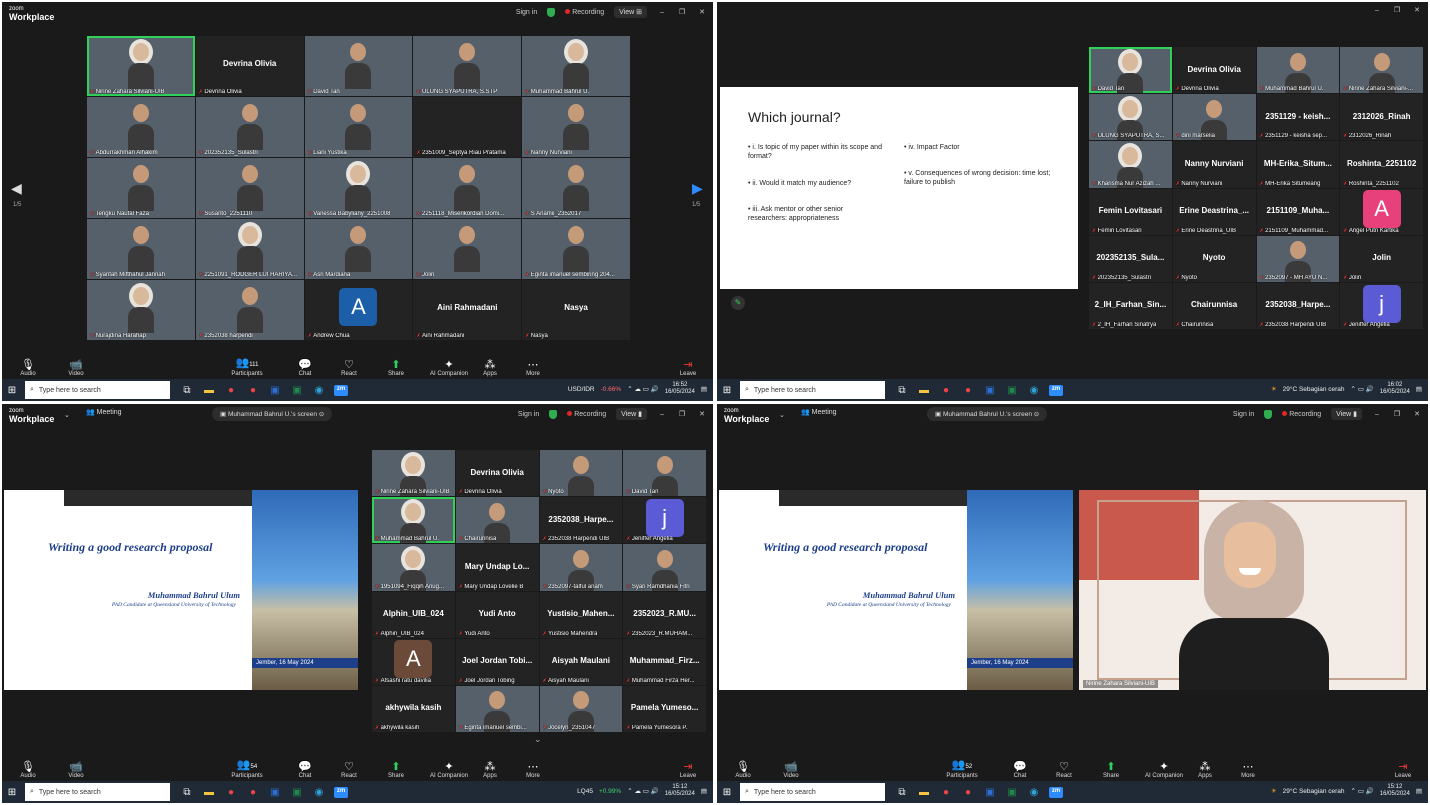 The width and height of the screenshot is (1430, 805). Describe the element at coordinates (1381, 164) in the screenshot. I see `participant-tile: Roshinta_2251102 Roshinta_2251102` at that location.